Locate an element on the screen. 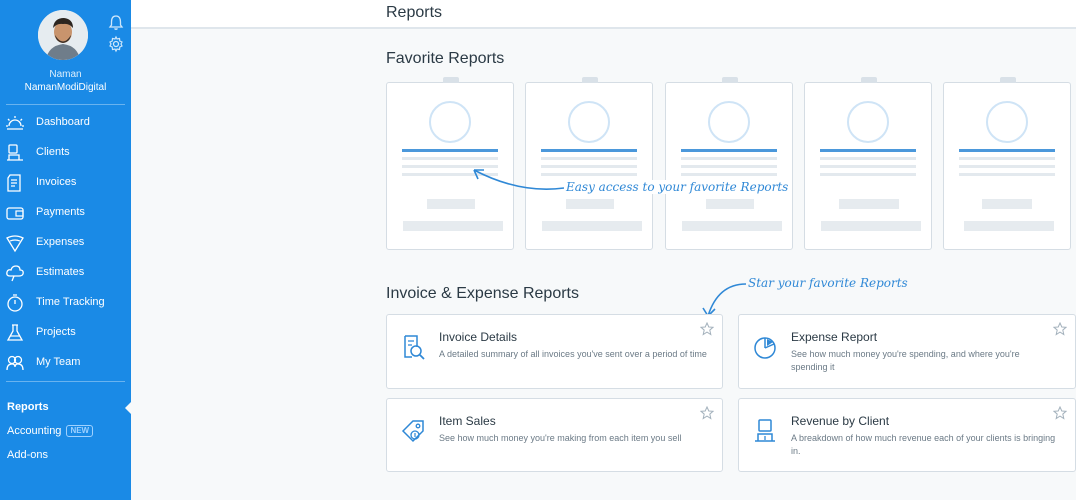  sidebar-item-dashboard: Dashboard is located at coordinates (65, 123).